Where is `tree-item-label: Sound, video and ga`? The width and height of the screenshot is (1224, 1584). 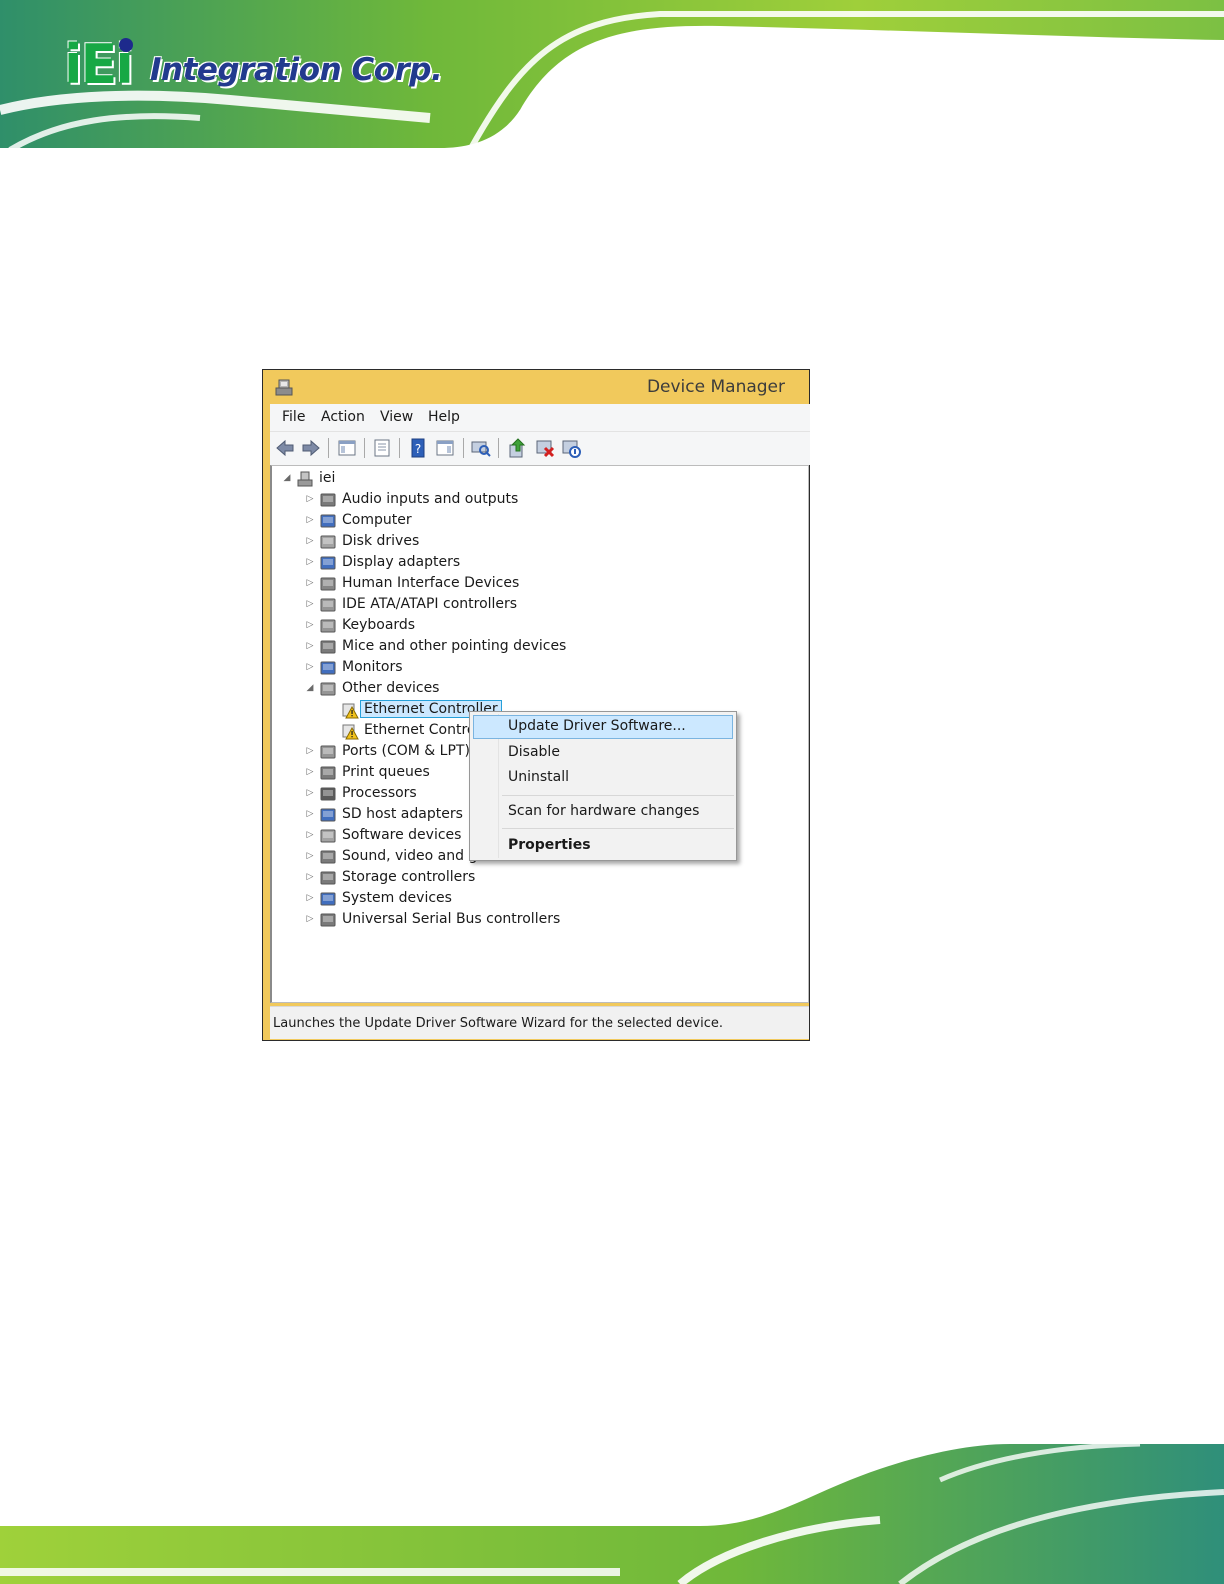 tree-item-label: Sound, video and ga is located at coordinates (414, 856).